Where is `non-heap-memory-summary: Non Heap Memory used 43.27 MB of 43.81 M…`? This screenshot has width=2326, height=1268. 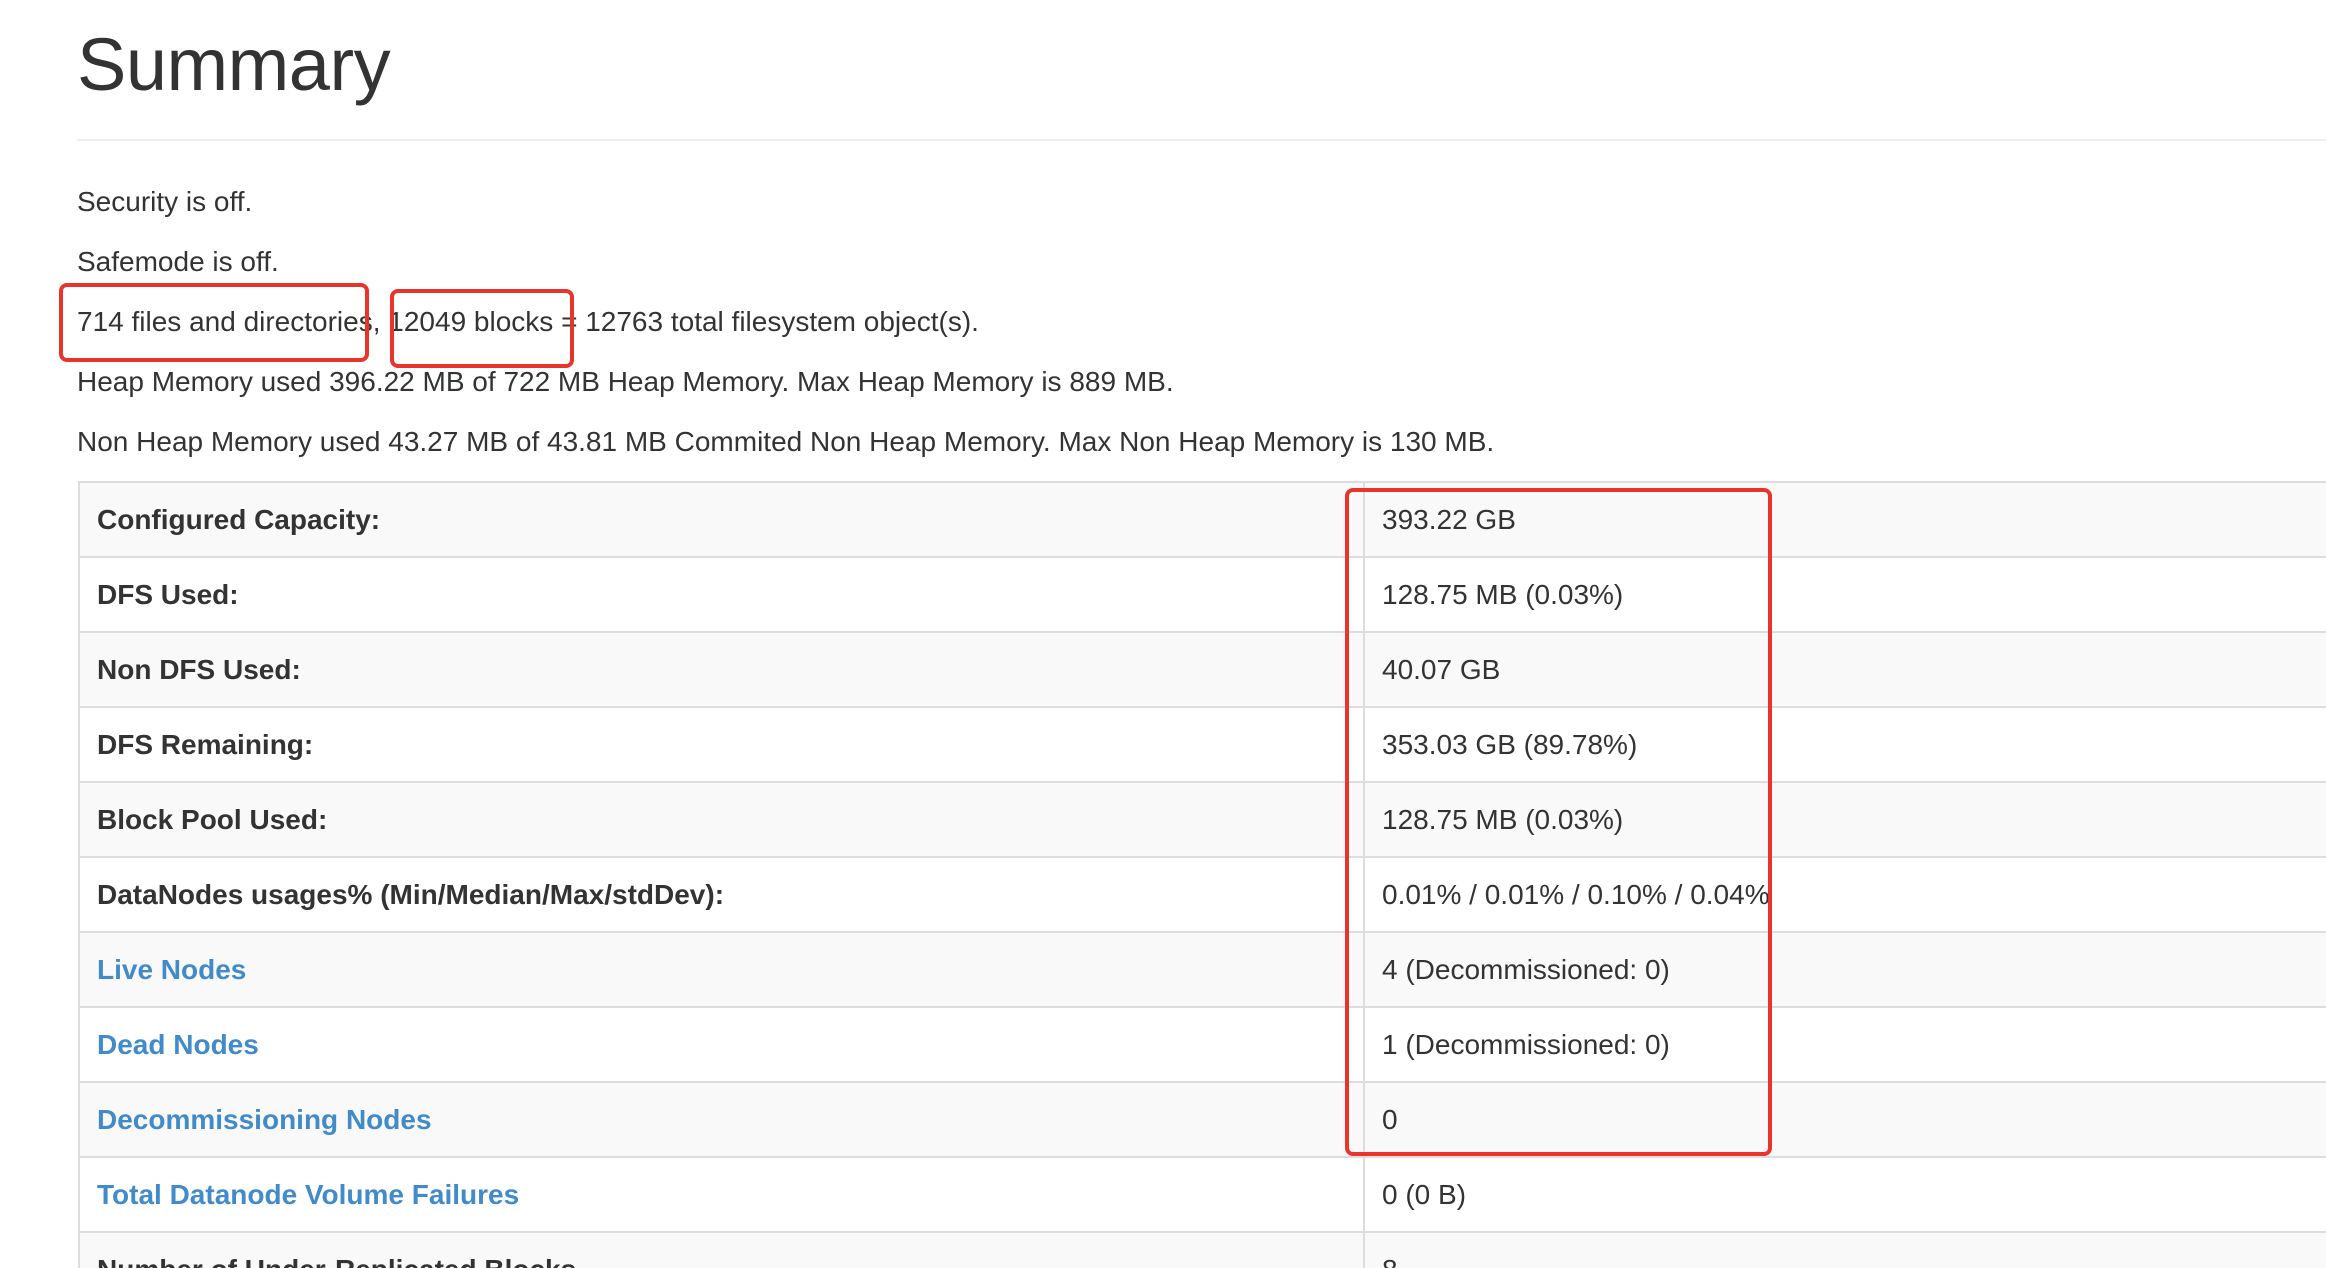 non-heap-memory-summary: Non Heap Memory used 43.27 MB of 43.81 M… is located at coordinates (786, 441).